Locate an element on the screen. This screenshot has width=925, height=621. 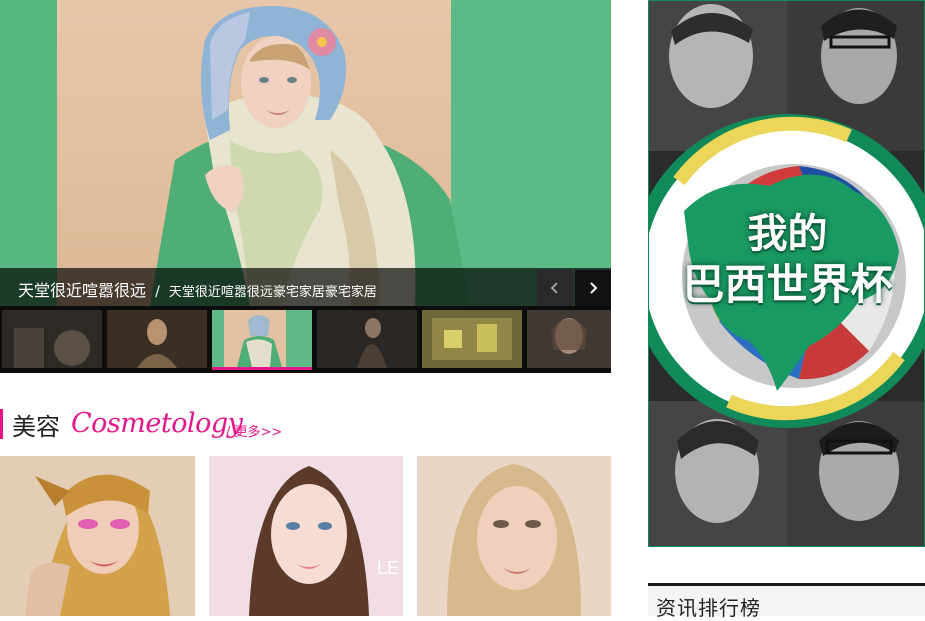
chevron-left-icon is located at coordinates (554, 288).